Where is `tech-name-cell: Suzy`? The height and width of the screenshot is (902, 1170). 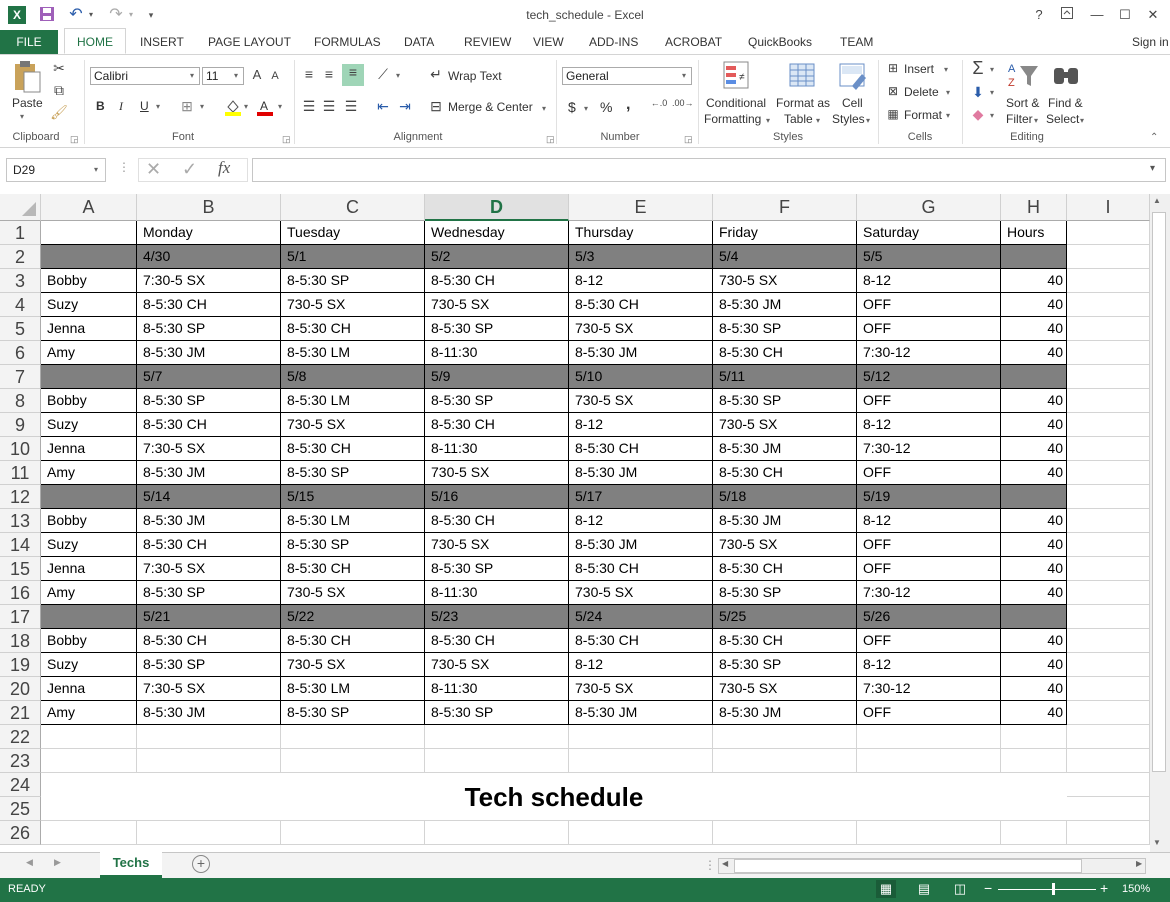
tech-name-cell: Suzy is located at coordinates (89, 425).